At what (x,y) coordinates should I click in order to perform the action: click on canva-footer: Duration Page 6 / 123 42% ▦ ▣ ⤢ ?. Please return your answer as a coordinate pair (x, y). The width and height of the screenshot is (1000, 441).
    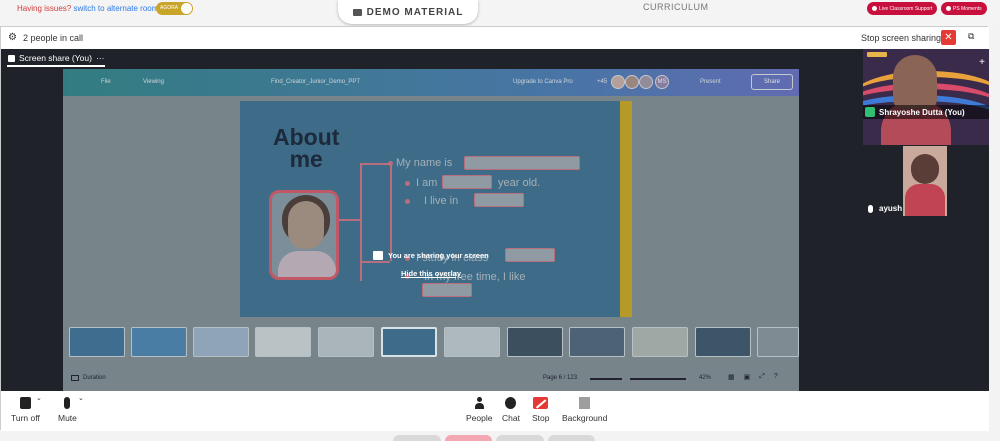
    Looking at the image, I should click on (431, 379).